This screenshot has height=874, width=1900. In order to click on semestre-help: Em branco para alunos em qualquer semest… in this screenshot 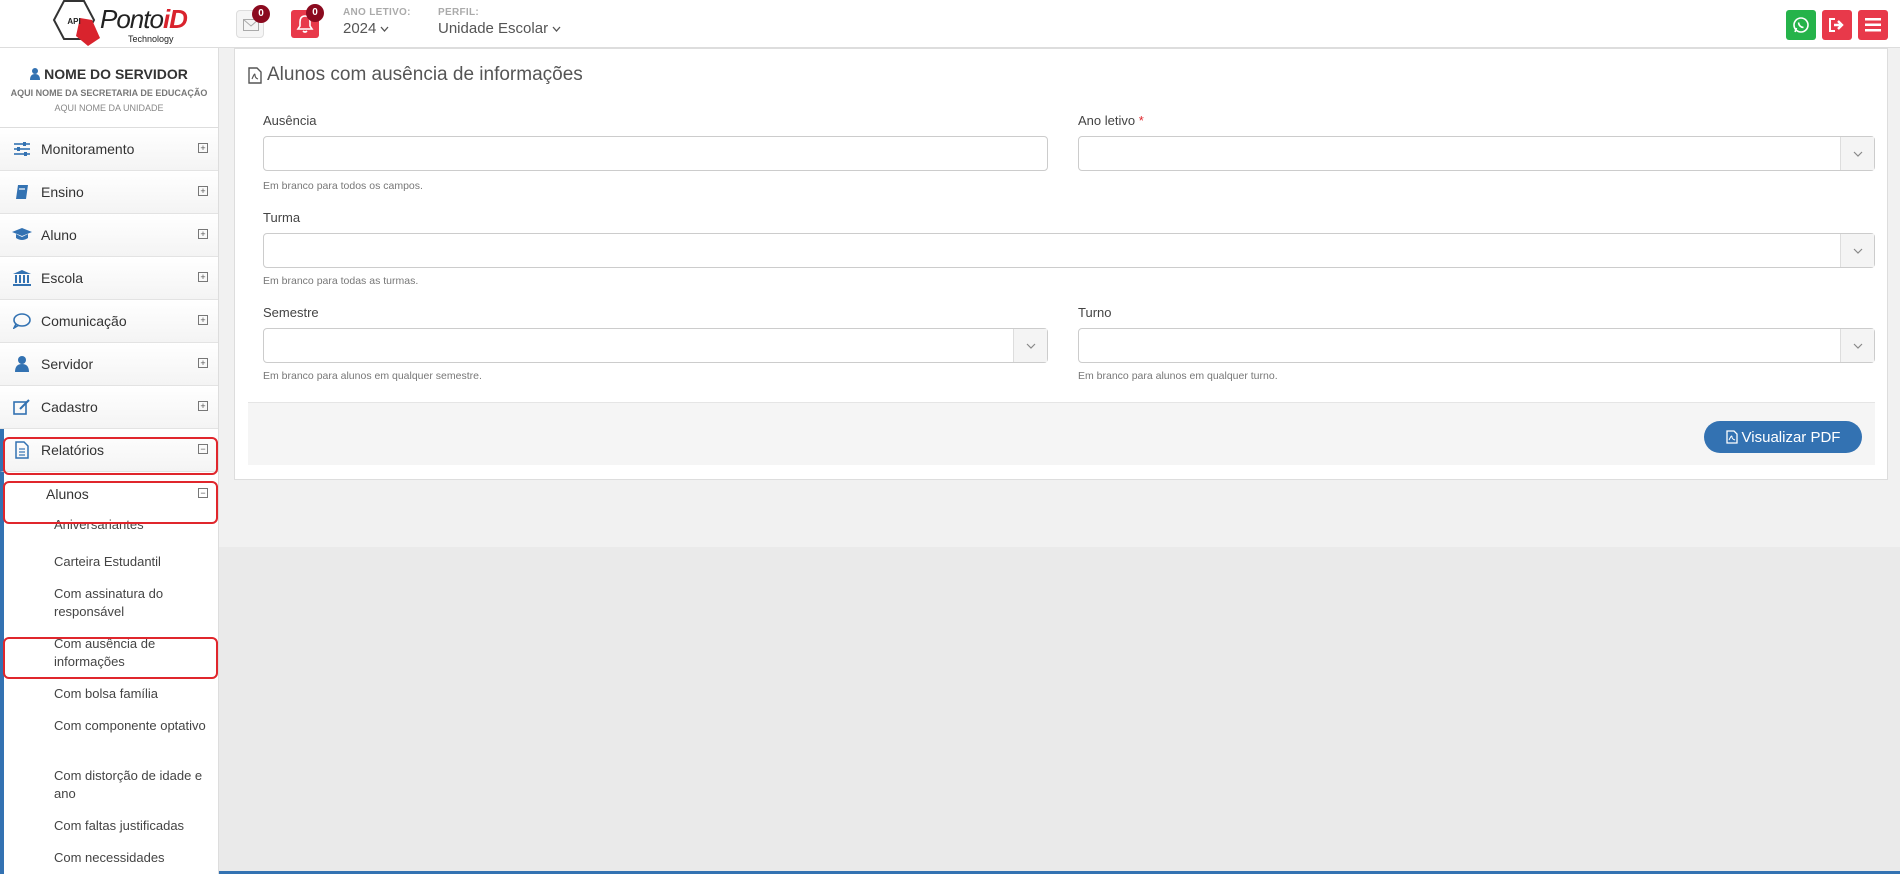, I will do `click(372, 376)`.